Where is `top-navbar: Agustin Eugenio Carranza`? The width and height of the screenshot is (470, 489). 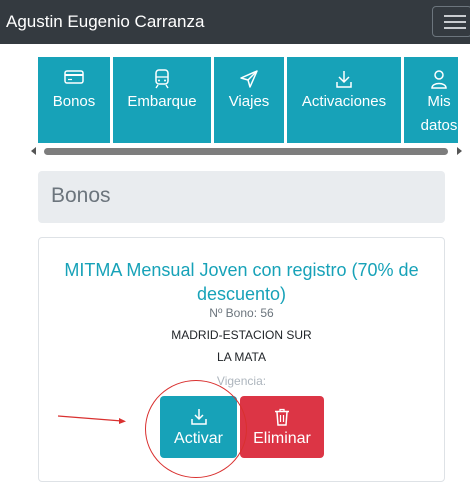
top-navbar: Agustin Eugenio Carranza is located at coordinates (235, 22).